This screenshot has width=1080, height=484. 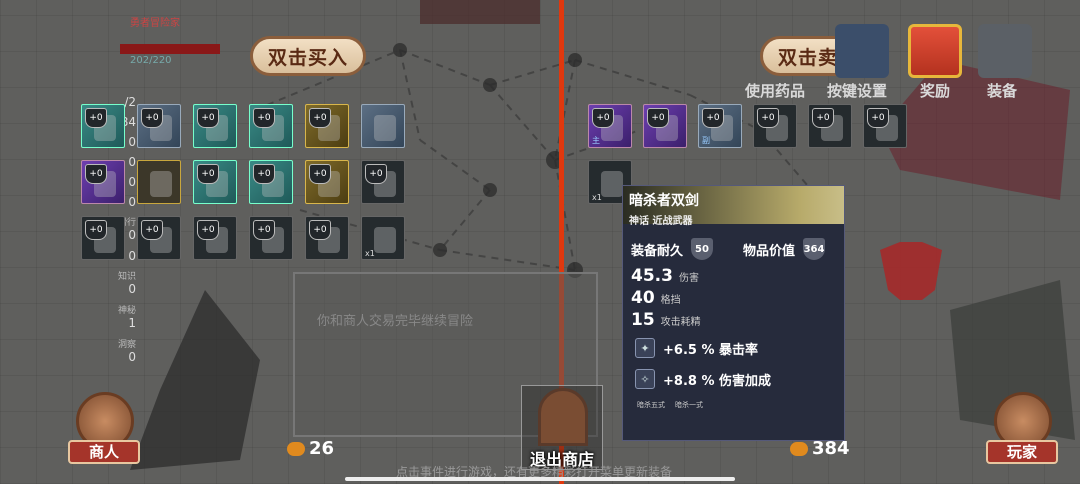 I want to click on block-value: 40, so click(x=643, y=298).